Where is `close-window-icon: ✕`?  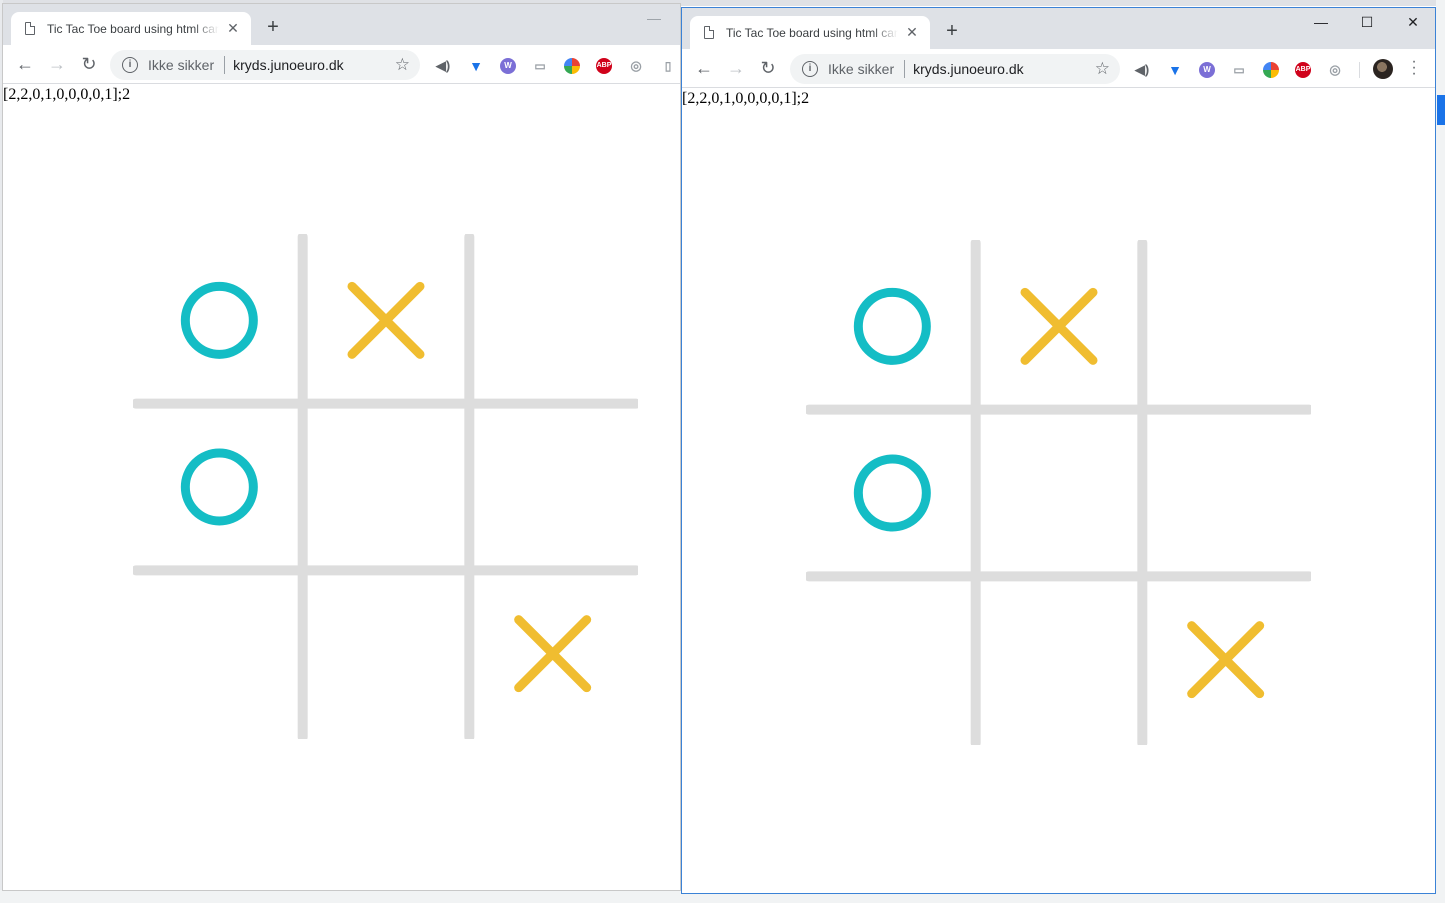
close-window-icon: ✕ is located at coordinates (1412, 22).